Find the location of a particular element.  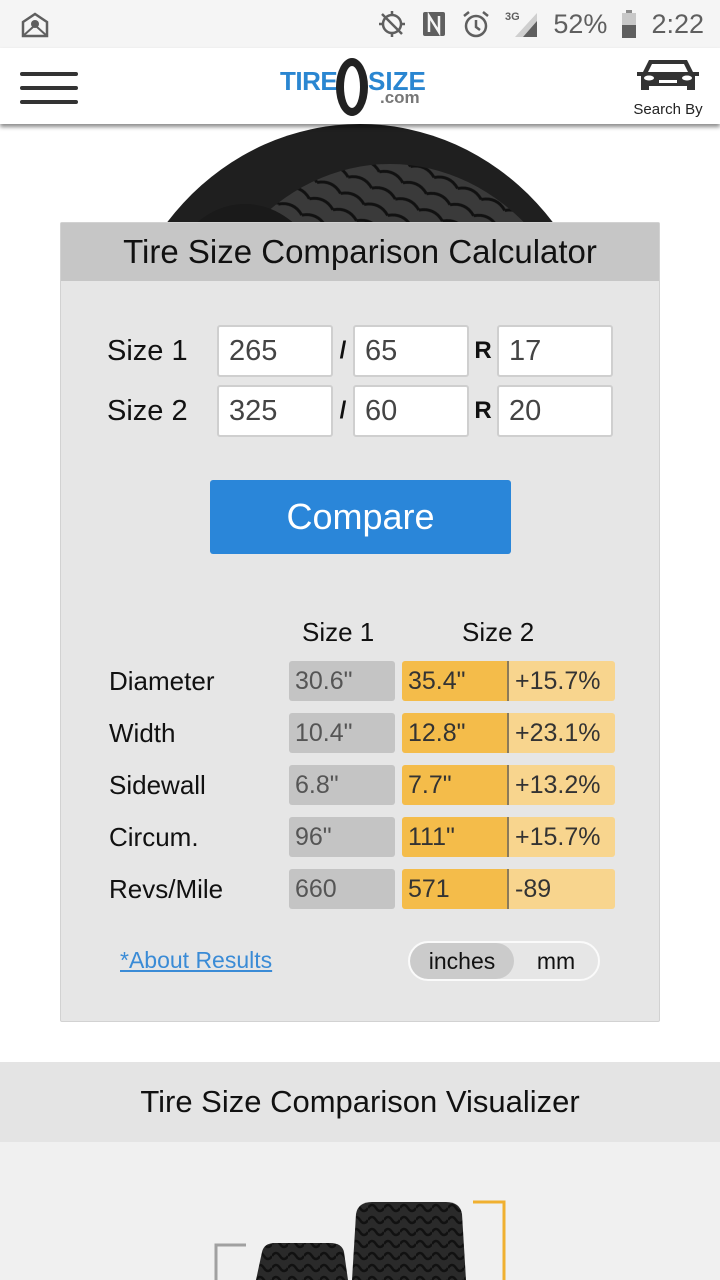

top-navbar: TIRE SIZE .com Search By is located at coordinates (360, 86).